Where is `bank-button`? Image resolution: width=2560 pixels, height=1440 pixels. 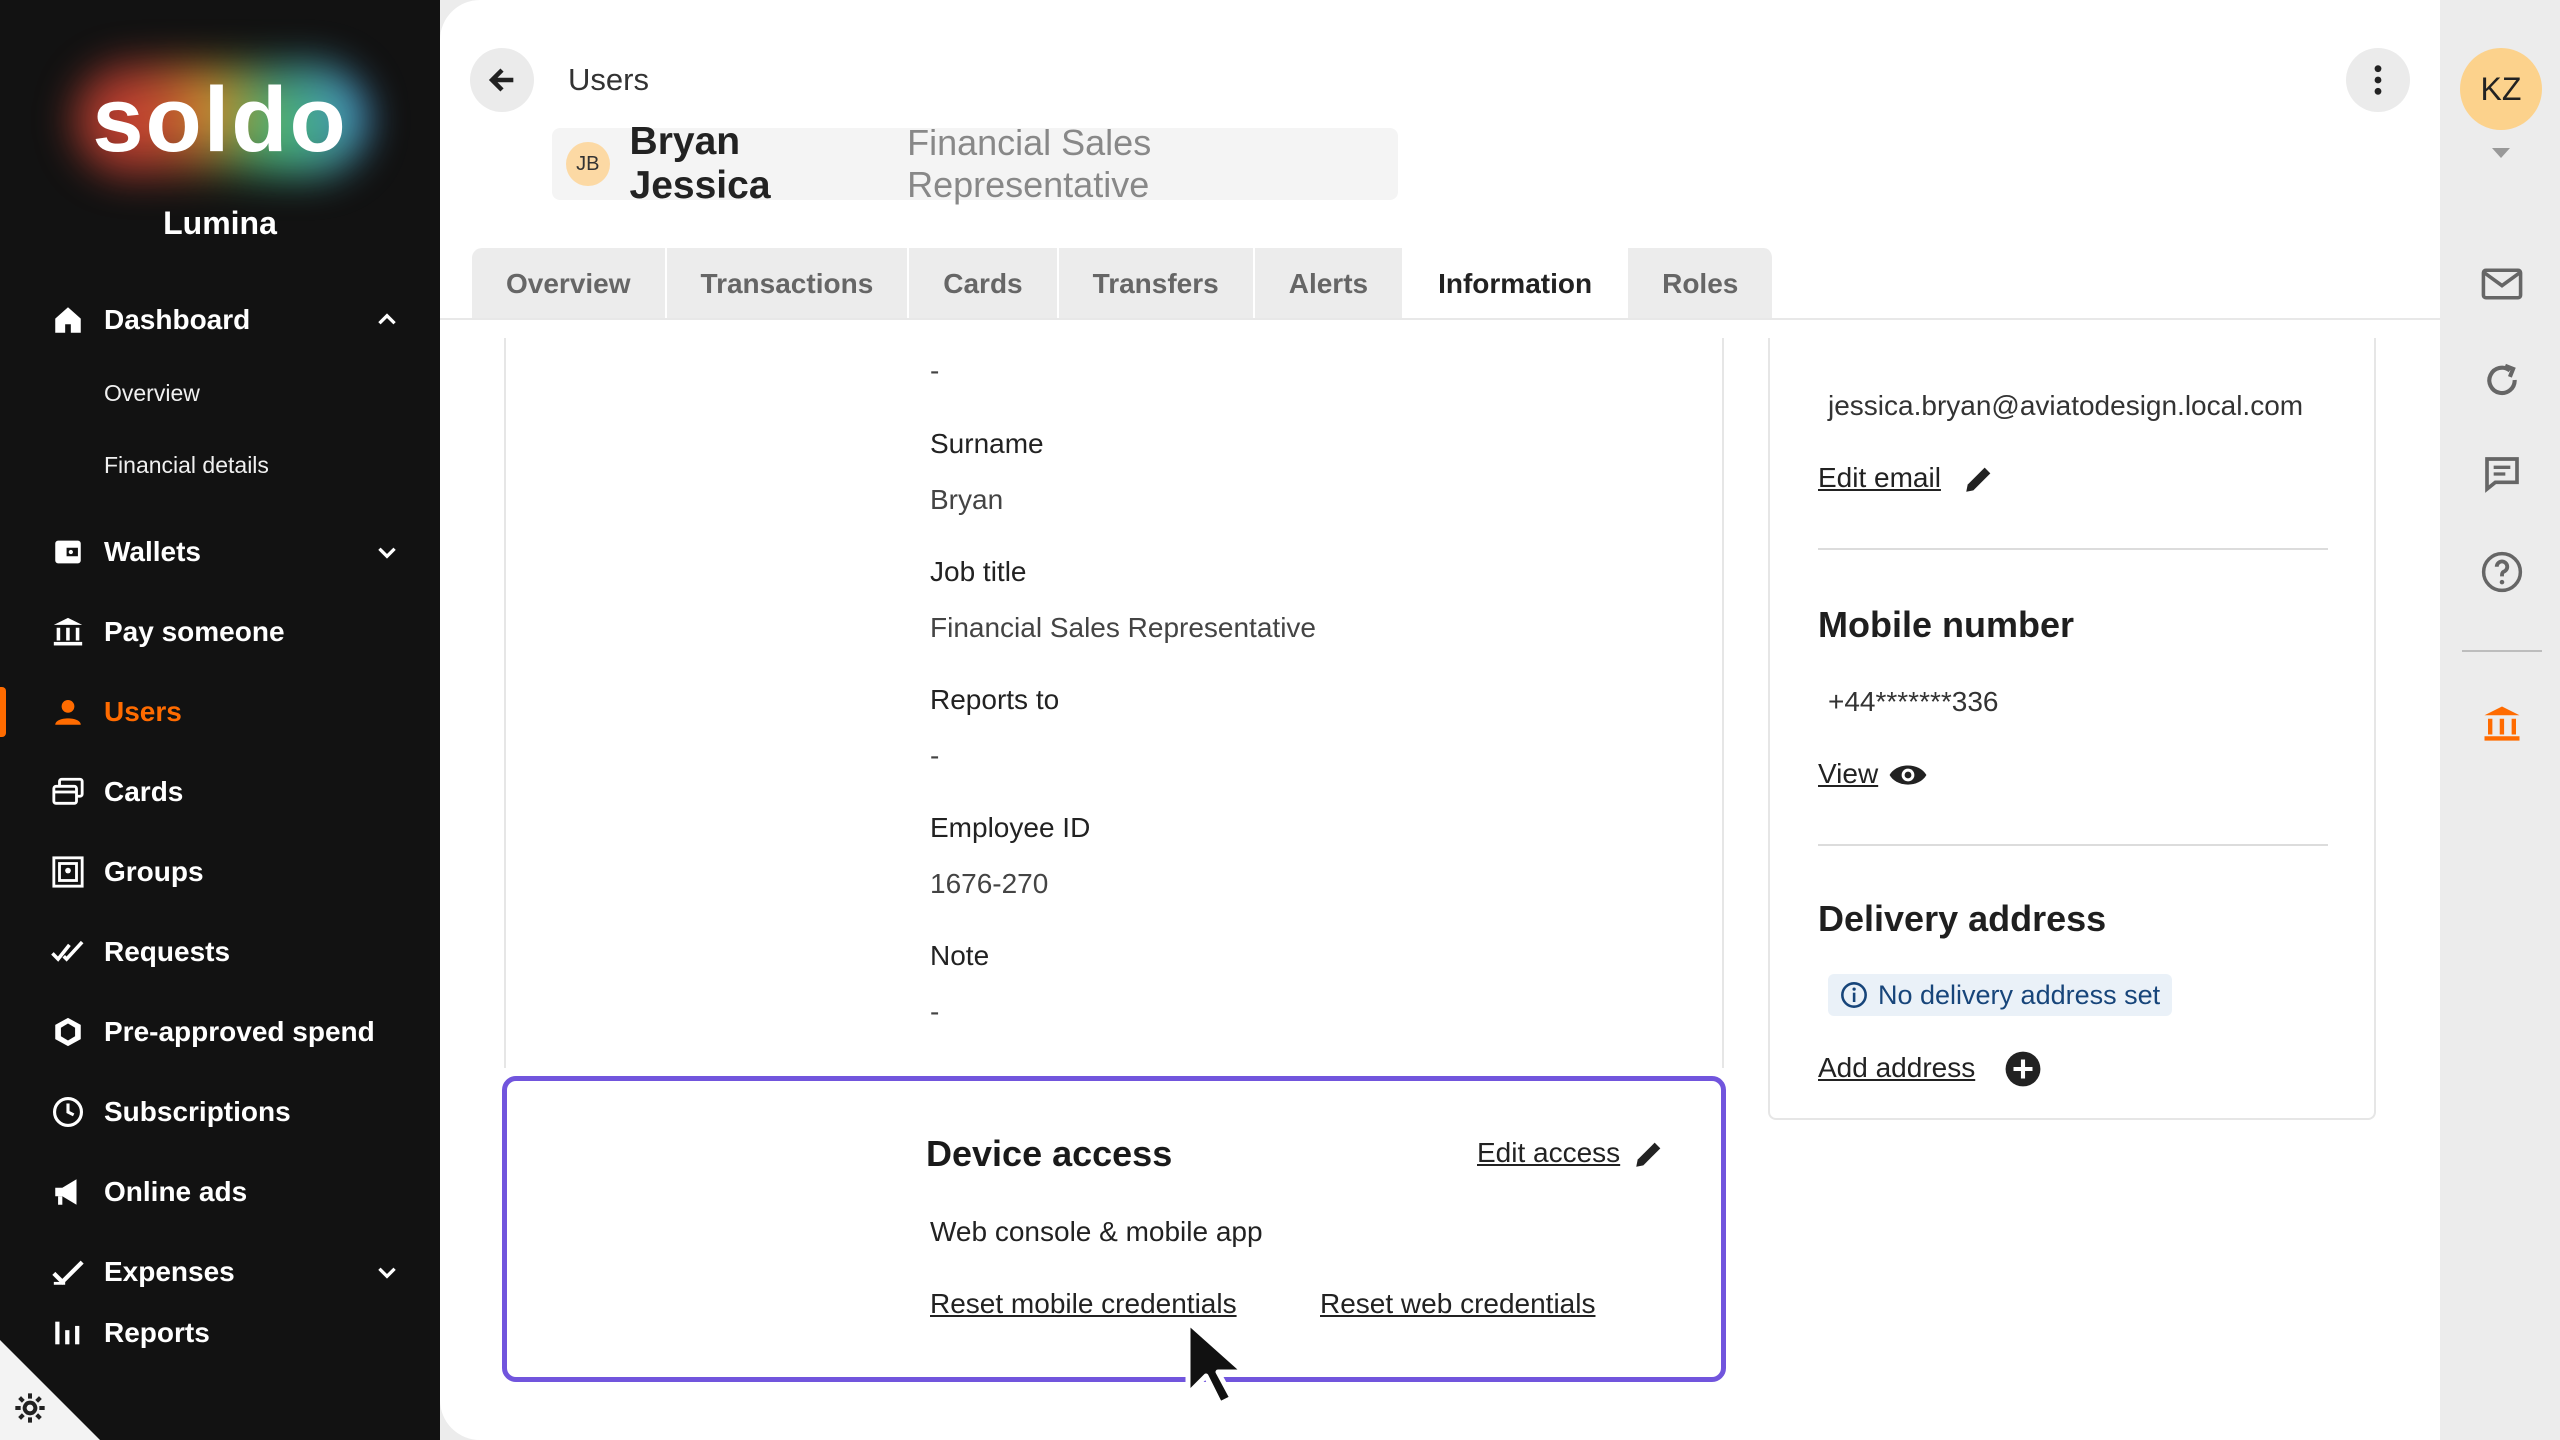
bank-button is located at coordinates (2502, 724).